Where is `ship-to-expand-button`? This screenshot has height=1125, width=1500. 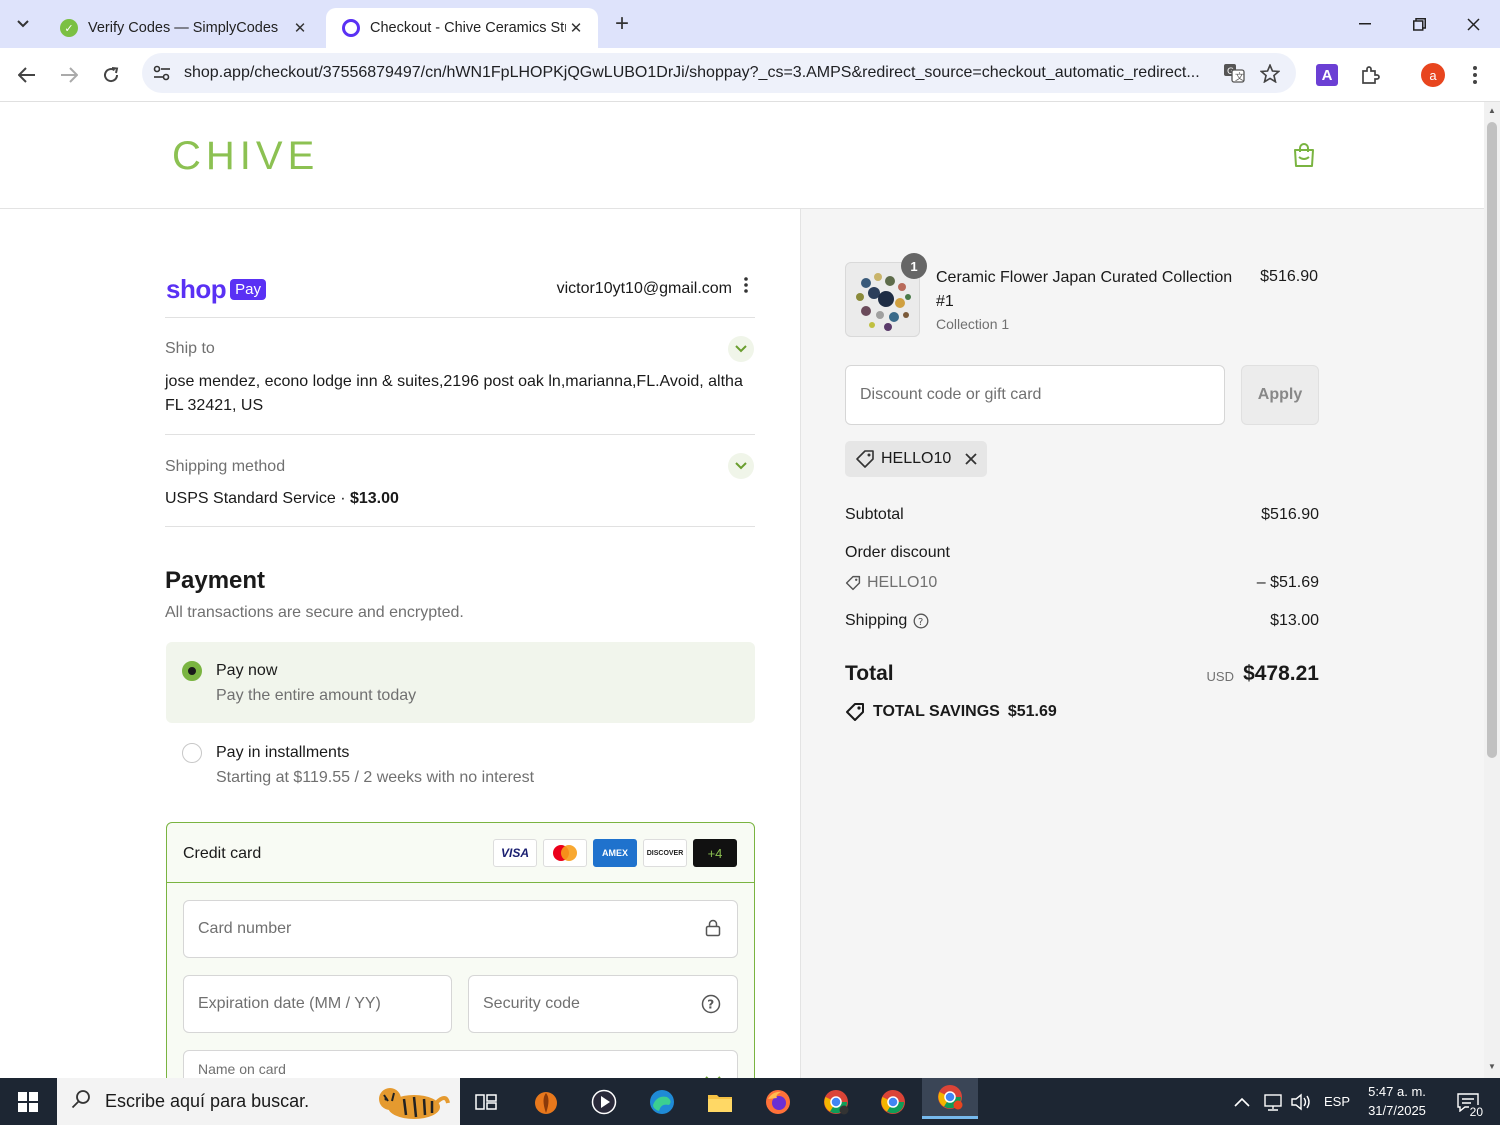 ship-to-expand-button is located at coordinates (741, 349).